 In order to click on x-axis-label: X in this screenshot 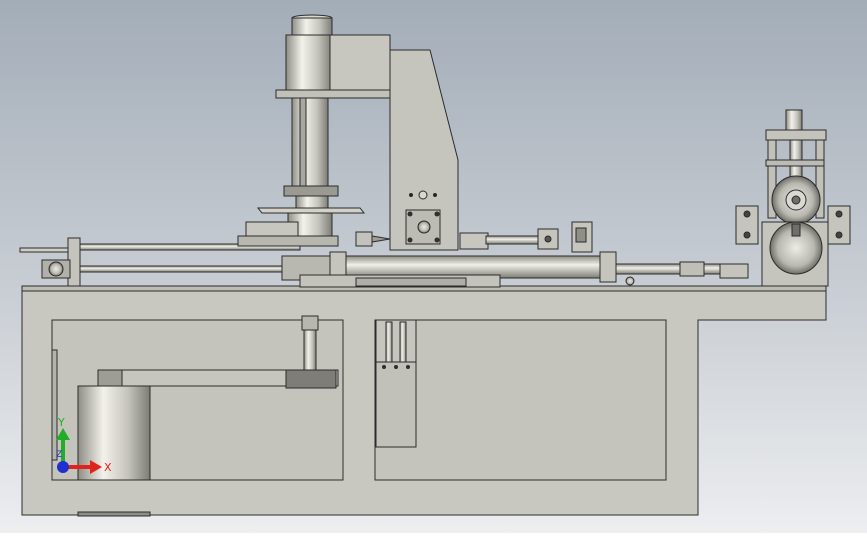, I will do `click(108, 467)`.